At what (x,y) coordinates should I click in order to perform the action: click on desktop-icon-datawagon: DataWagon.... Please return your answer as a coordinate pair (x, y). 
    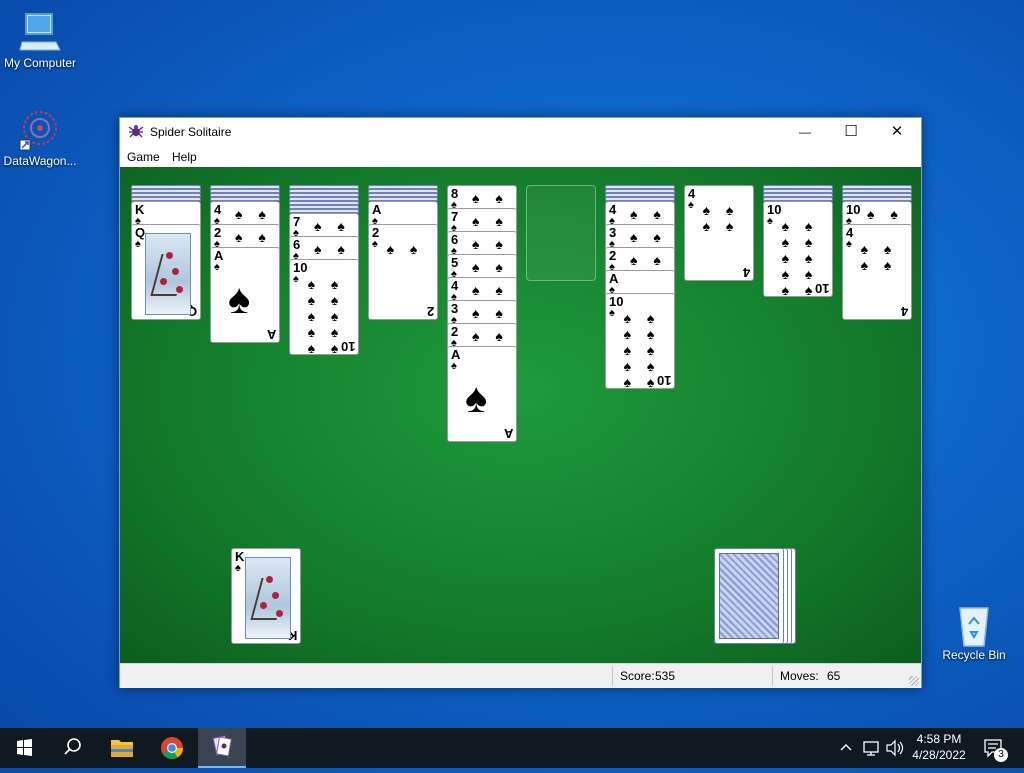
    Looking at the image, I should click on (40, 138).